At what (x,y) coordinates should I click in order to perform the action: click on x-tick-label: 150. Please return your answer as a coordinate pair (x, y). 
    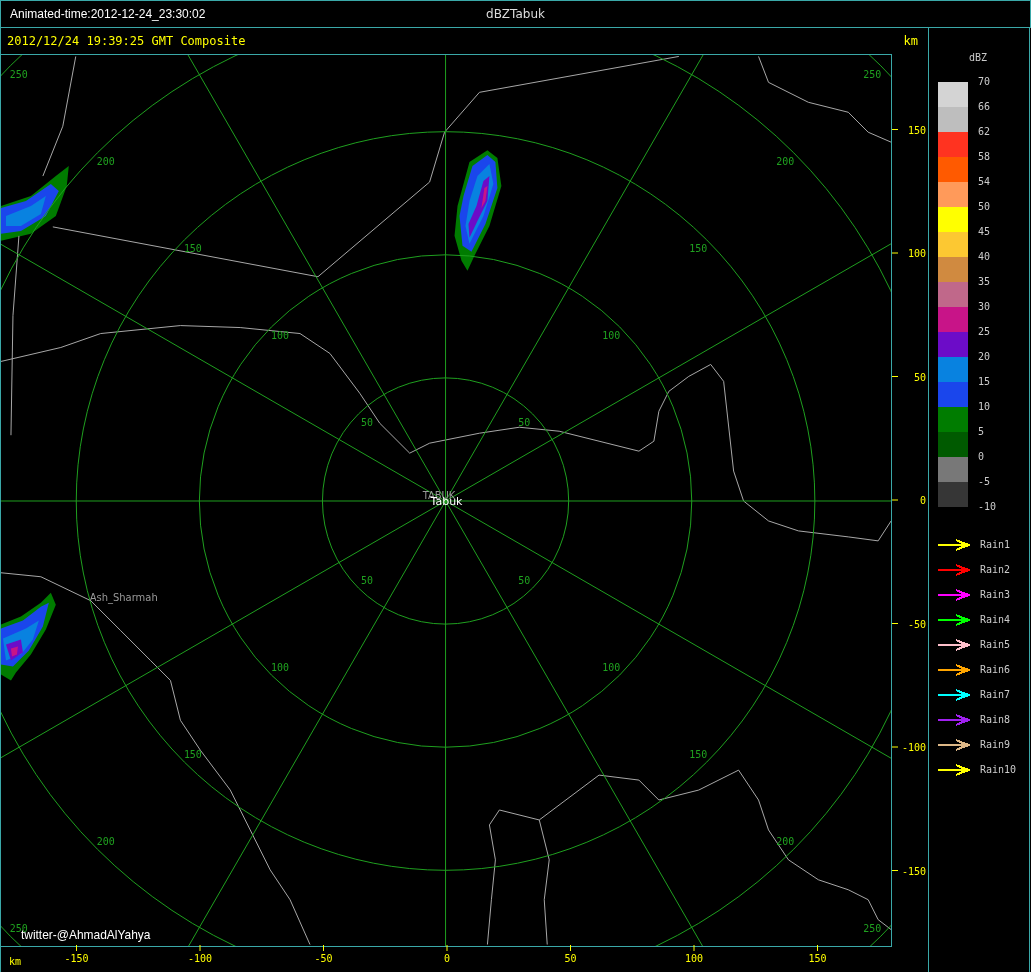
    Looking at the image, I should click on (817, 958).